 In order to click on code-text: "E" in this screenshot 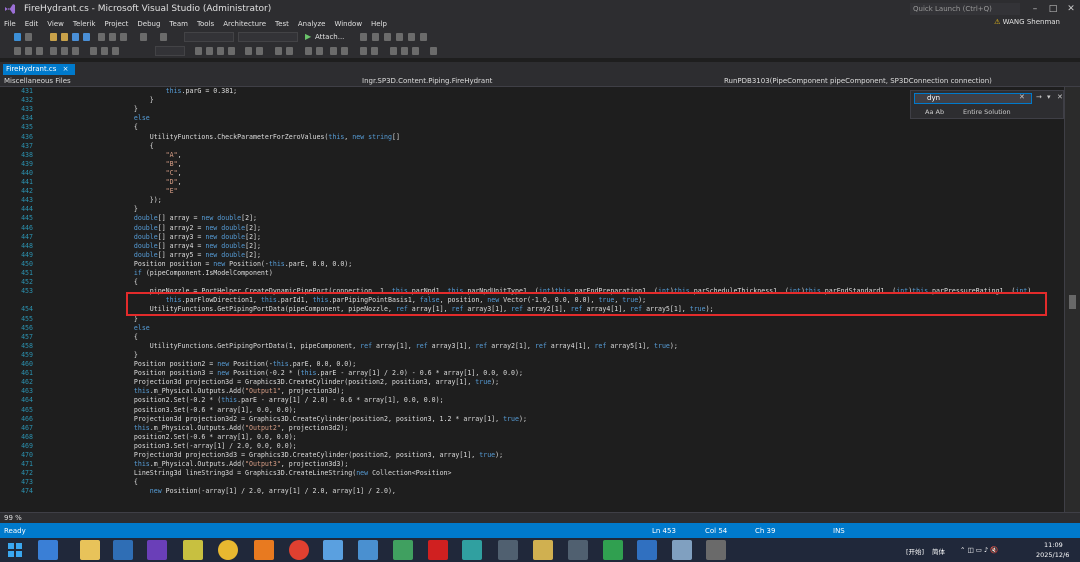, I will do `click(148, 191)`.